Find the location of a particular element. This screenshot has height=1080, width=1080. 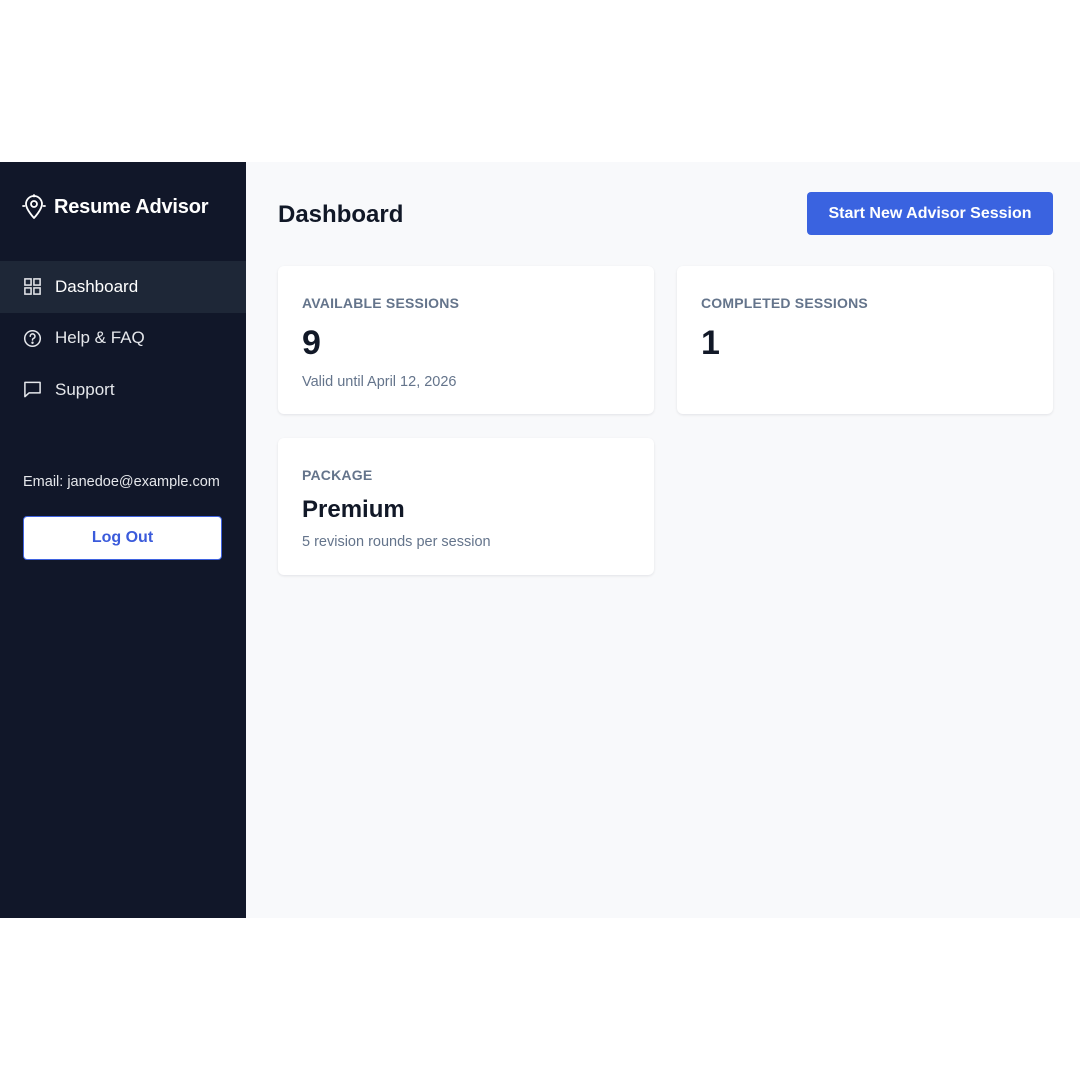

card-subtext: 5 revision rounds per session is located at coordinates (396, 542).